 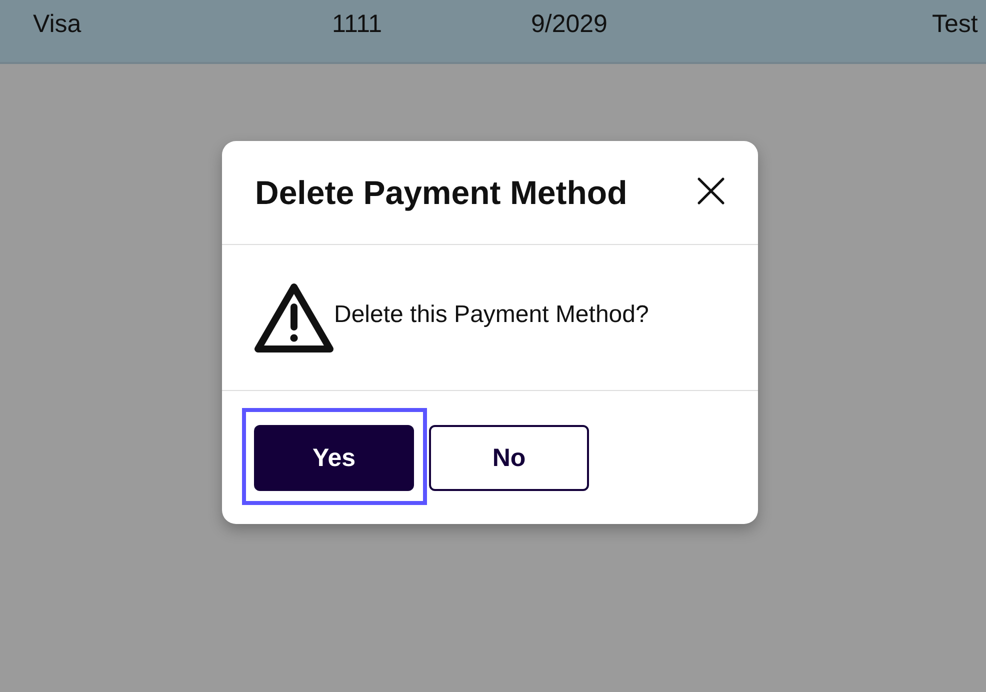 What do you see at coordinates (509, 458) in the screenshot?
I see `cancel-button: No` at bounding box center [509, 458].